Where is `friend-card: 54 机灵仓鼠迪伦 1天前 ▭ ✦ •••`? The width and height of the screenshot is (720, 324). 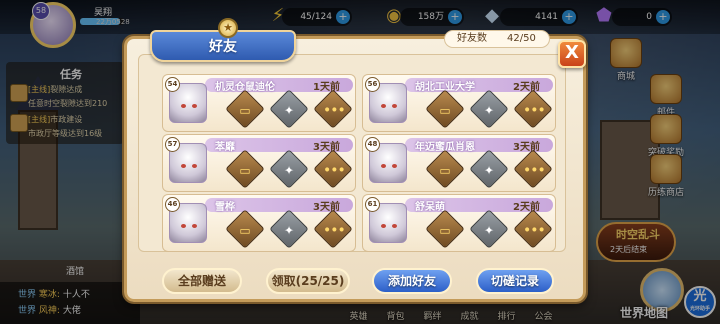
friend-card: 54 机灵仓鼠迪伦 1天前 ▭ ✦ ••• is located at coordinates (259, 103).